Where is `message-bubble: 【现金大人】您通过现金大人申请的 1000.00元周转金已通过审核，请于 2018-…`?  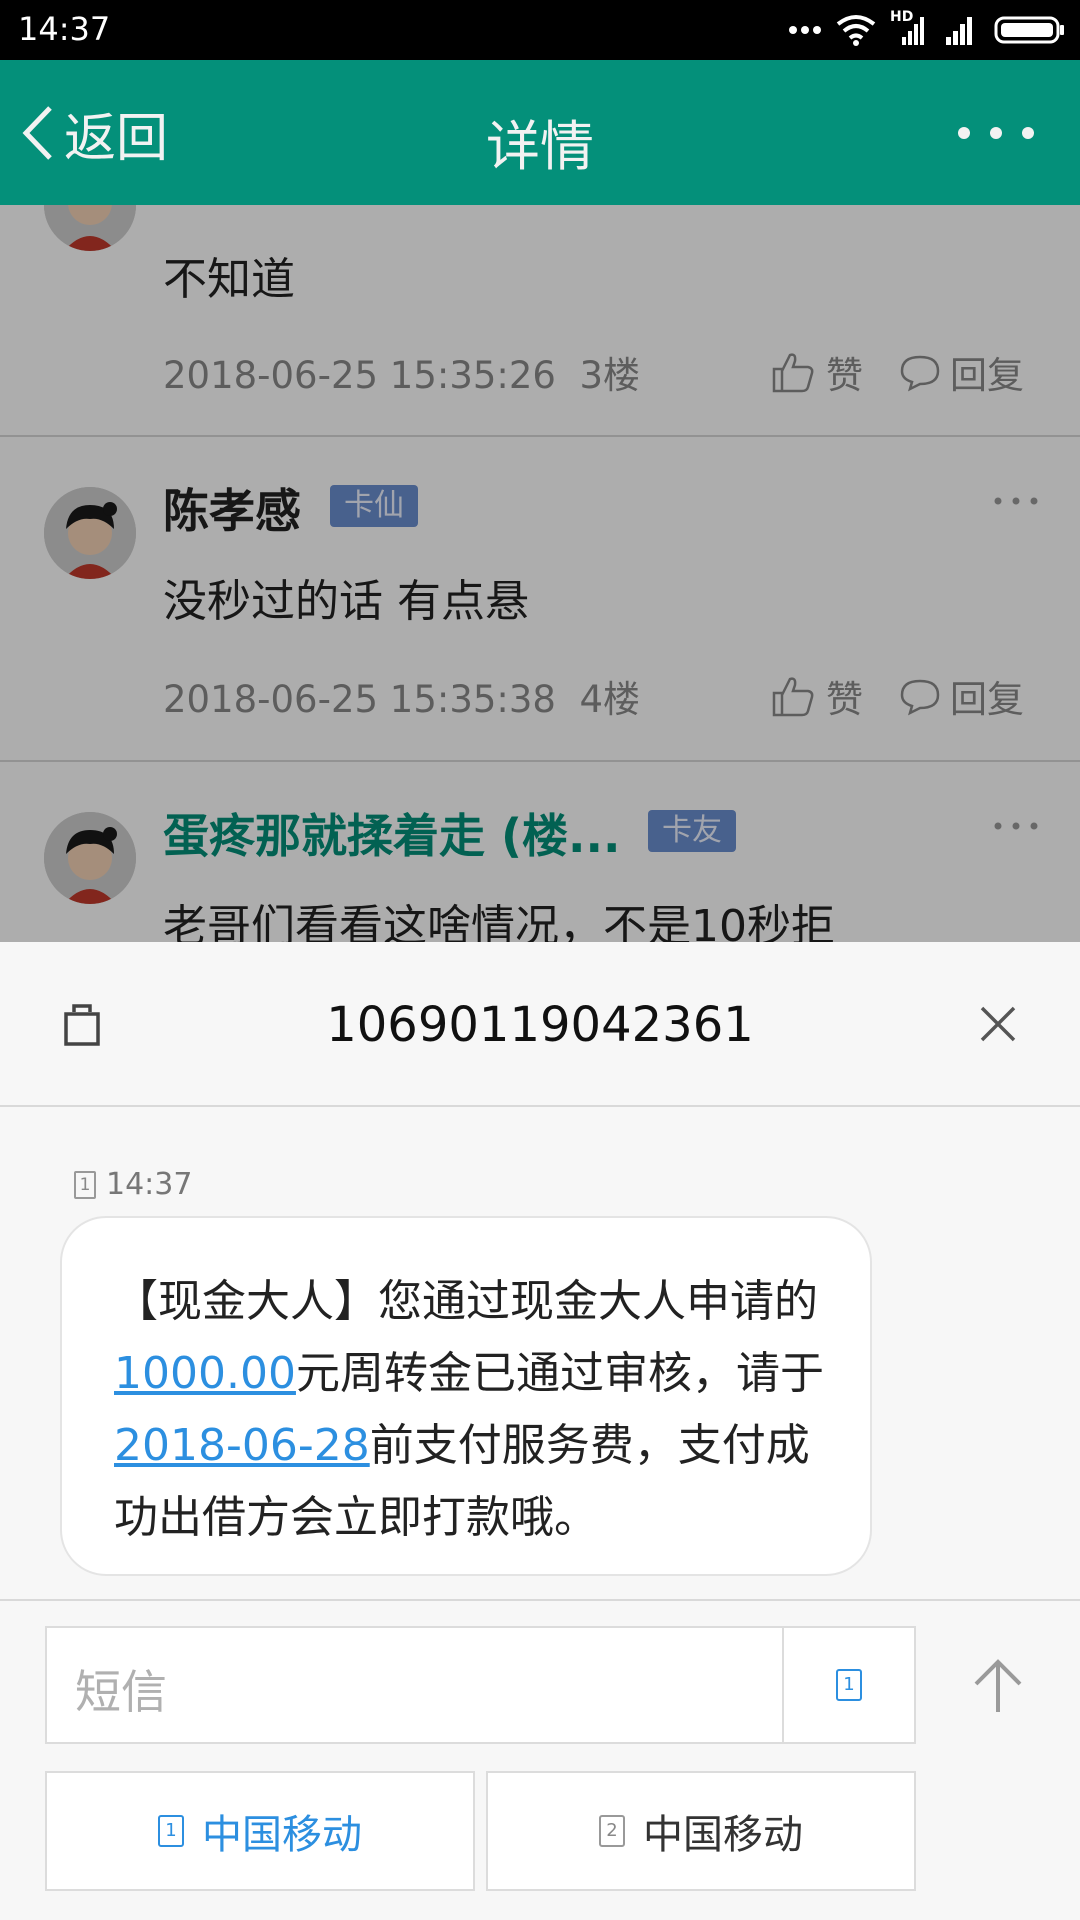 message-bubble: 【现金大人】您通过现金大人申请的 1000.00元周转金已通过审核，请于 2018-… is located at coordinates (466, 1396).